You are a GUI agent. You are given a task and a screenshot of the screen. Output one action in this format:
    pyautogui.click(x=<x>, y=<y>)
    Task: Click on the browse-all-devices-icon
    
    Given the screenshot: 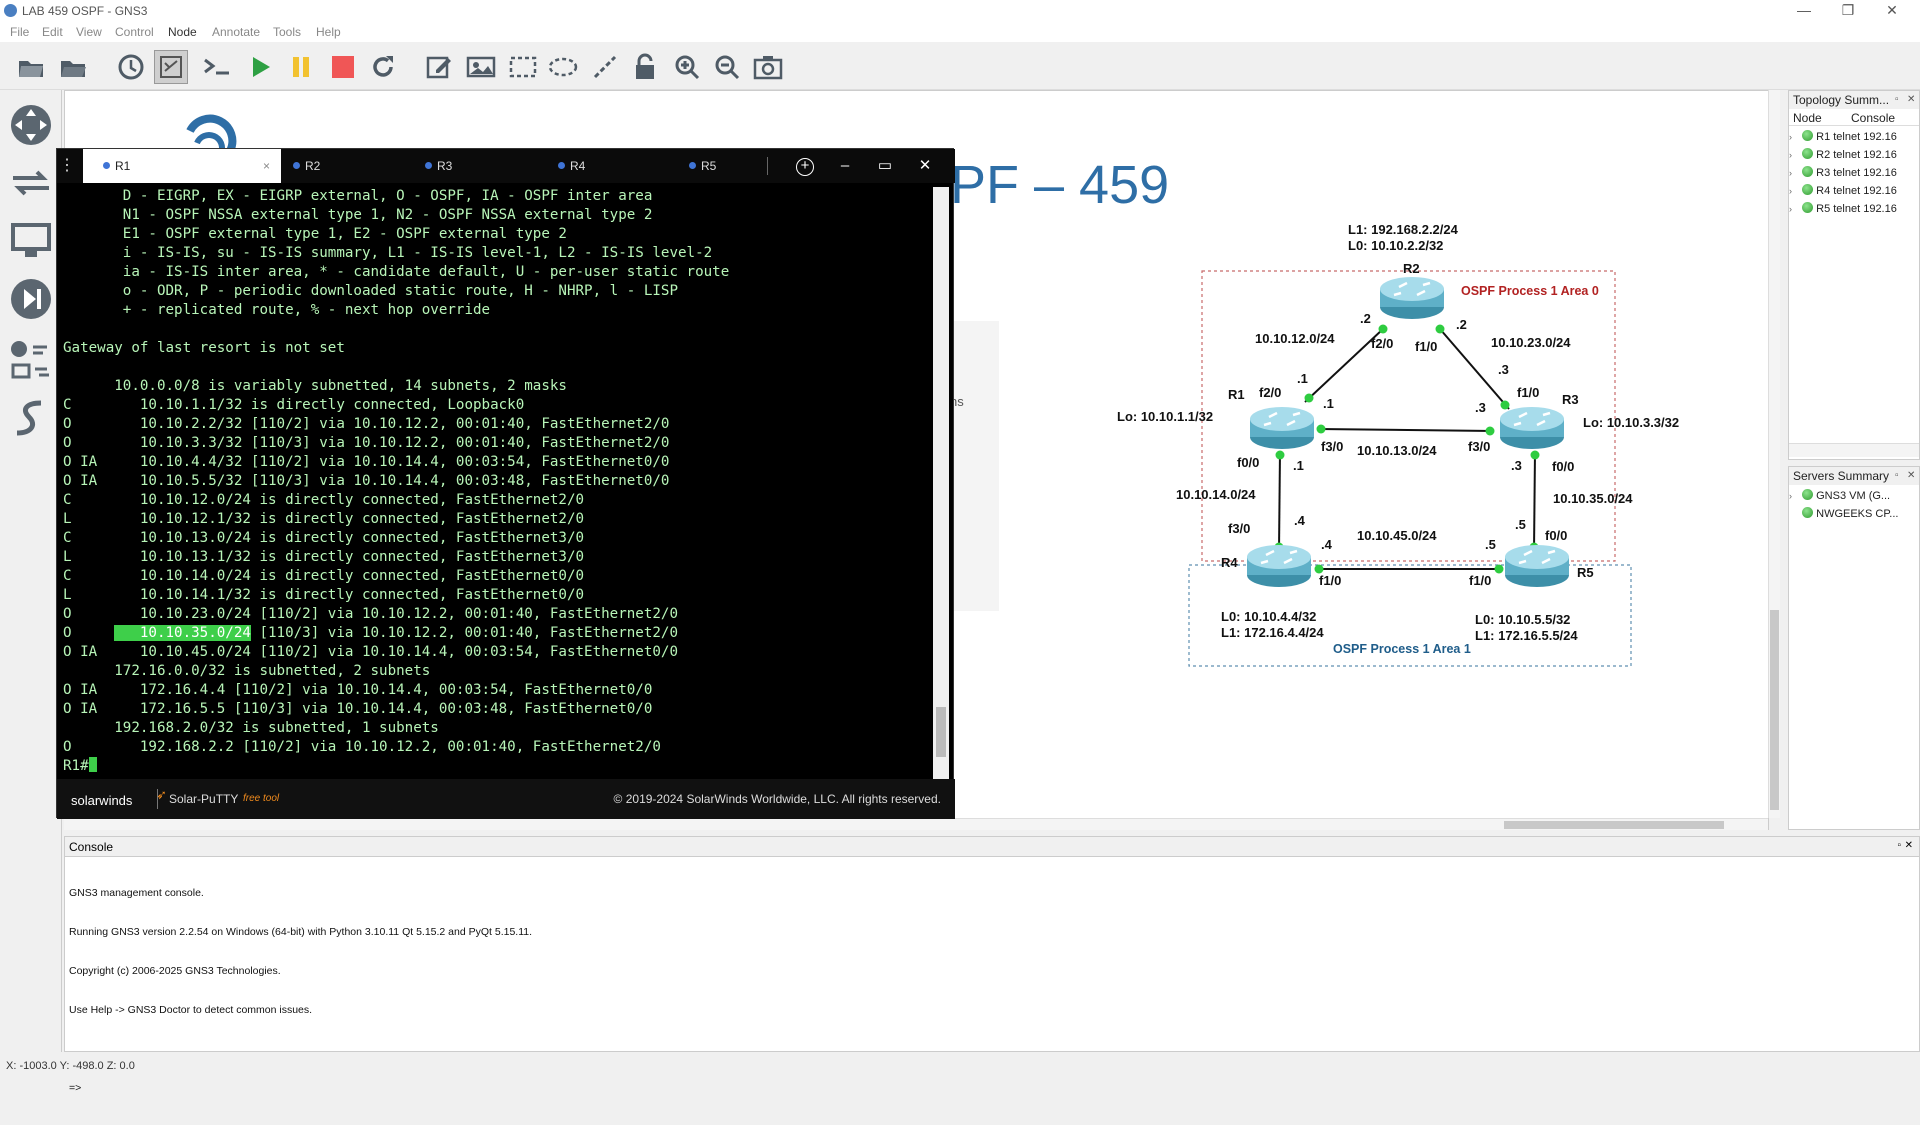 What is the action you would take?
    pyautogui.click(x=31, y=361)
    